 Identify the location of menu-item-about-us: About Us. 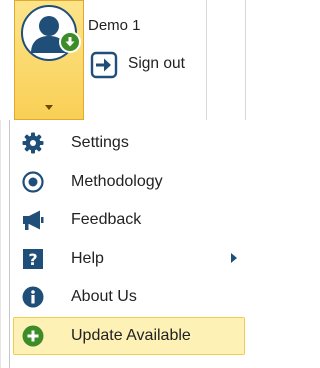
(128, 297).